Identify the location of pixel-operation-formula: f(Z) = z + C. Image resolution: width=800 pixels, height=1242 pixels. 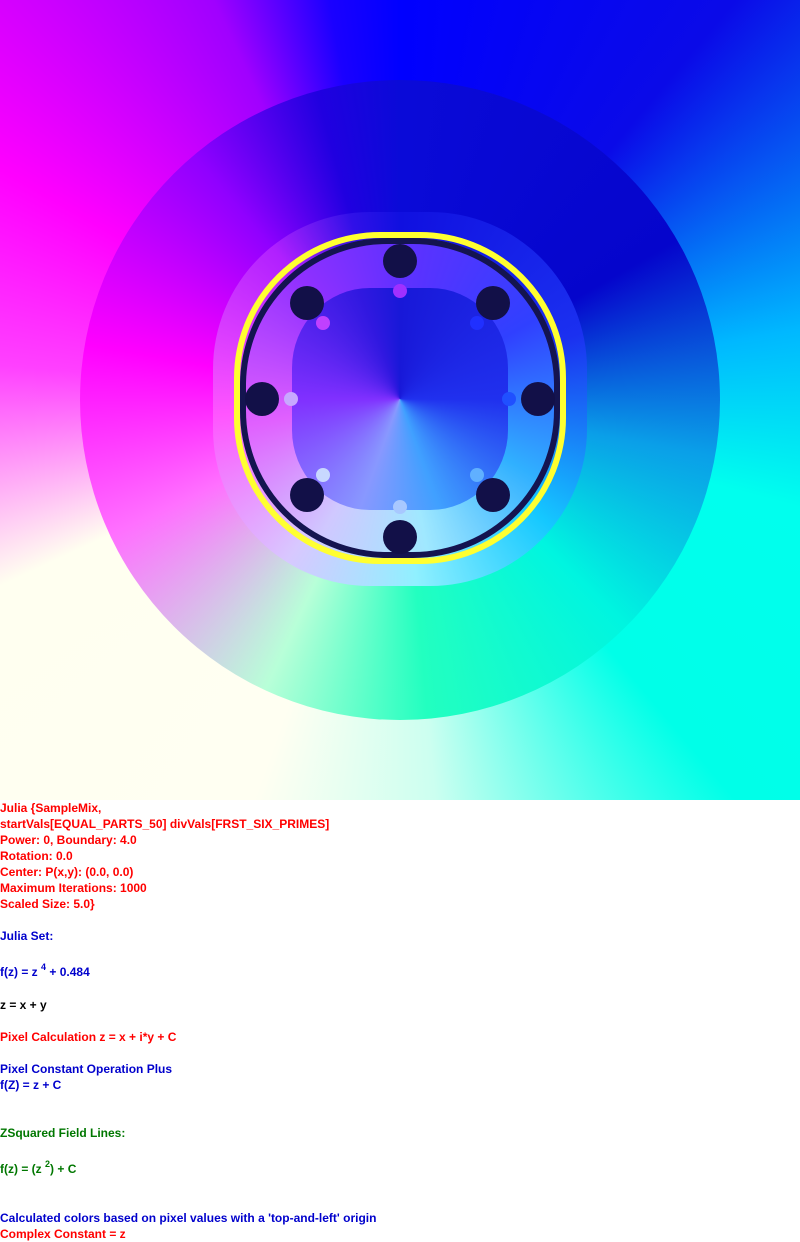
(31, 1085).